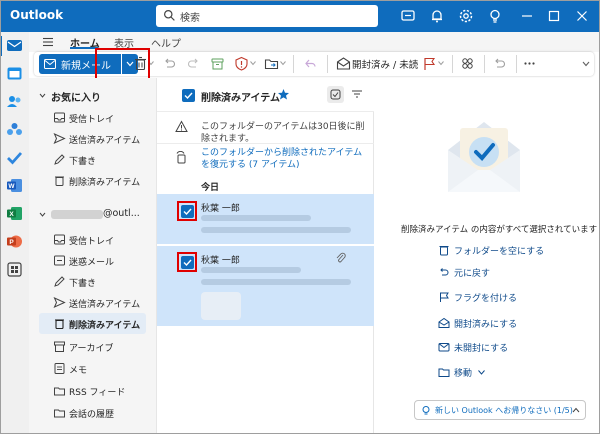 The height and width of the screenshot is (434, 600). Describe the element at coordinates (14, 213) in the screenshot. I see `excel-app-icon: X` at that location.